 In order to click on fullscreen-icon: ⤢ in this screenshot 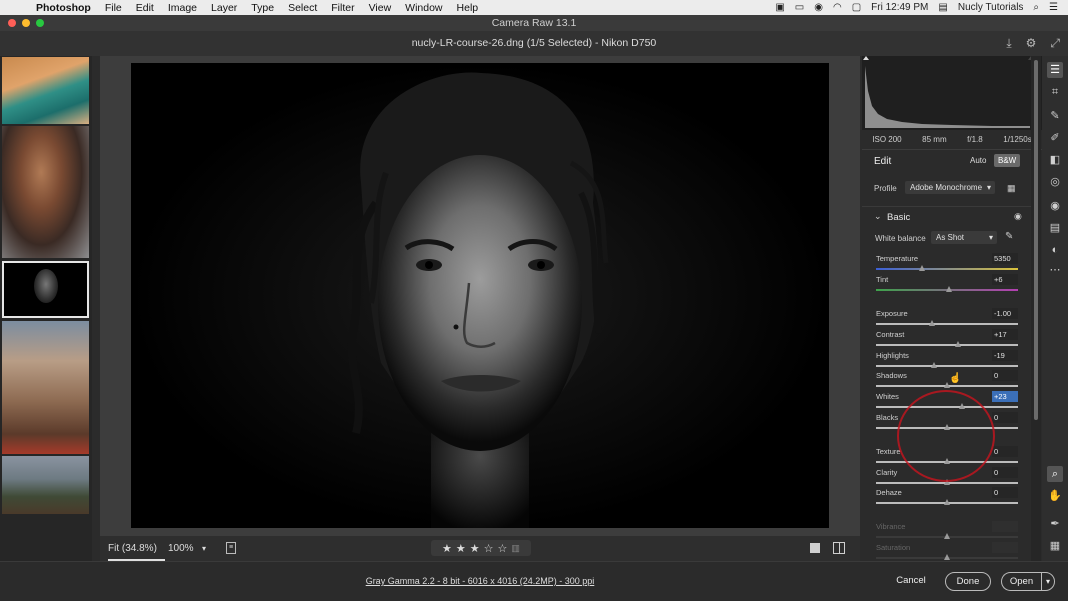, I will do `click(1055, 43)`.